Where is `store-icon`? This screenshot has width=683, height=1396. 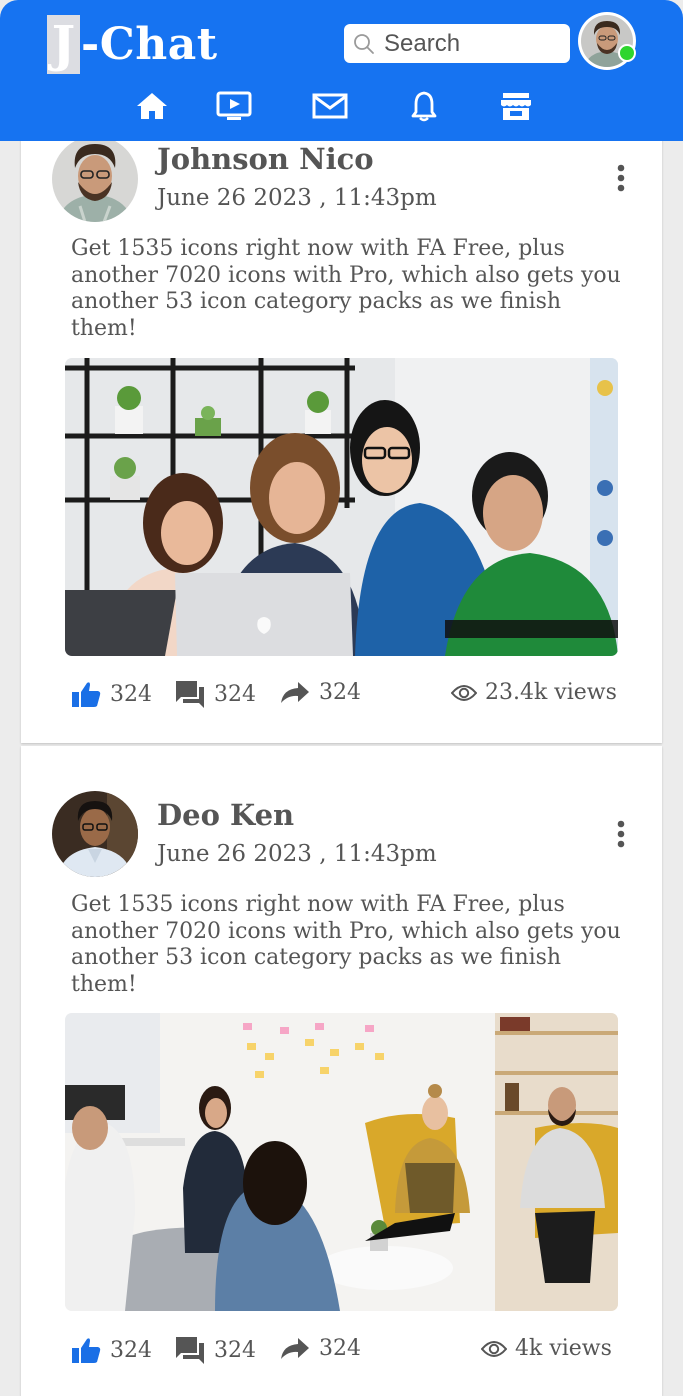 store-icon is located at coordinates (516, 106).